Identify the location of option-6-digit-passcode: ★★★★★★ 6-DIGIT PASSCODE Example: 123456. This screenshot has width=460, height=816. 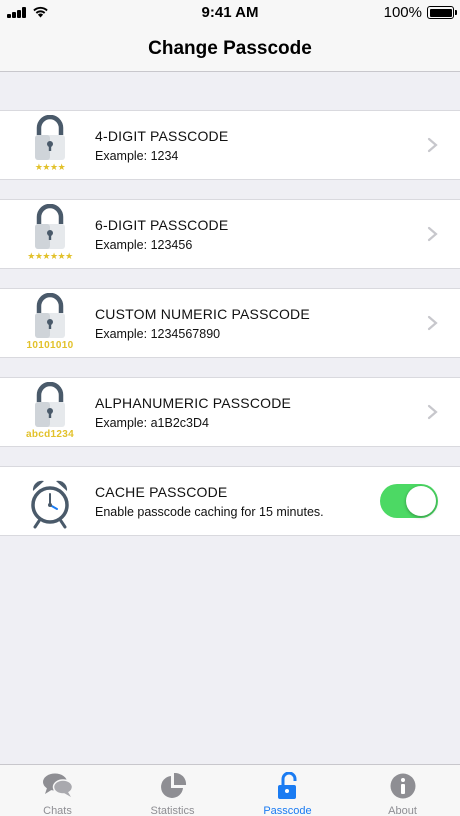
(230, 234).